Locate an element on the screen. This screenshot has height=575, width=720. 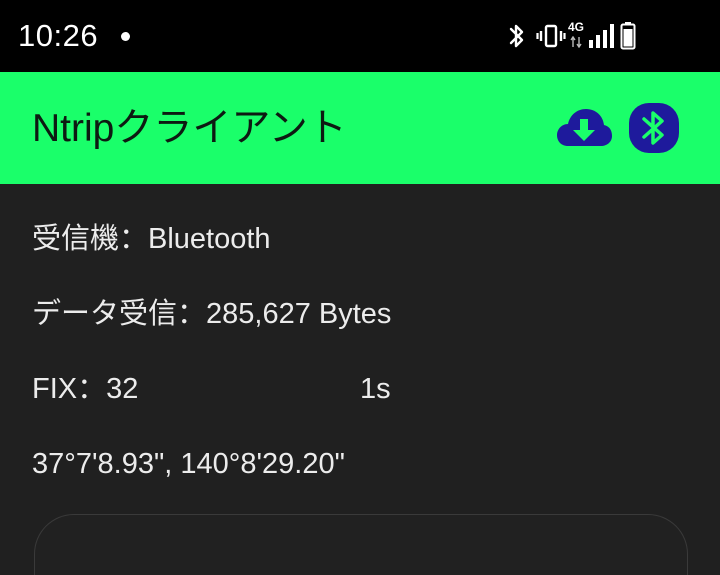
receiver-label: 受信機： is located at coordinates (90, 239).